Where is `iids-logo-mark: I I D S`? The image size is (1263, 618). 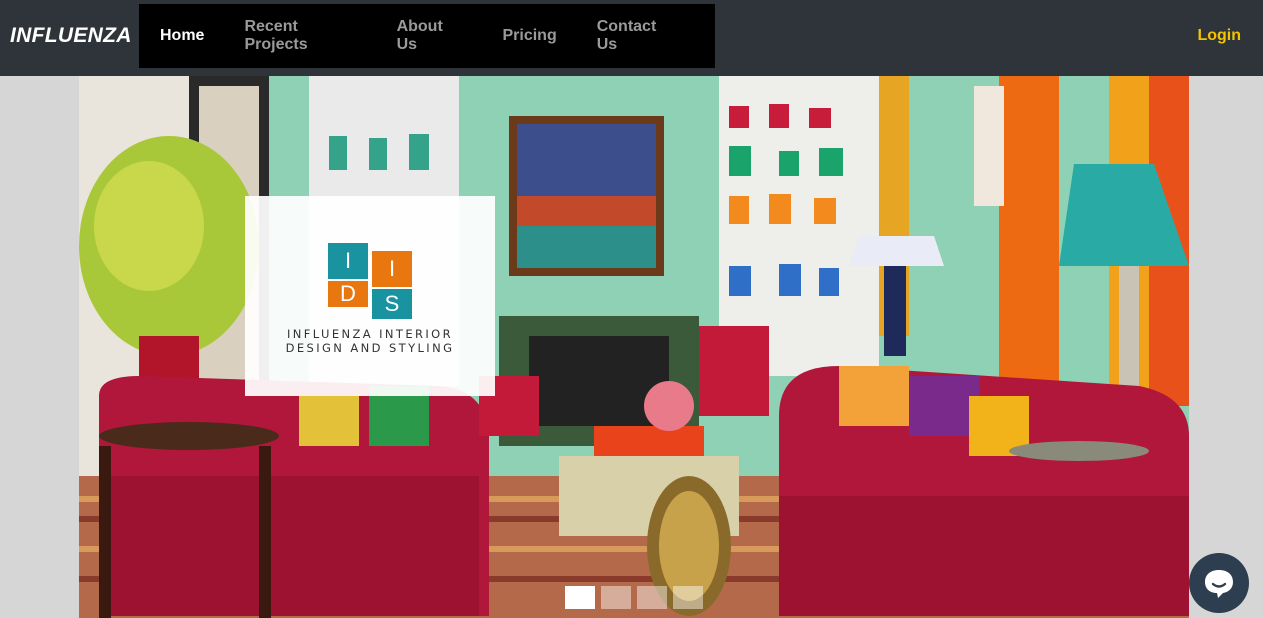
iids-logo-mark: I I D S is located at coordinates (370, 281).